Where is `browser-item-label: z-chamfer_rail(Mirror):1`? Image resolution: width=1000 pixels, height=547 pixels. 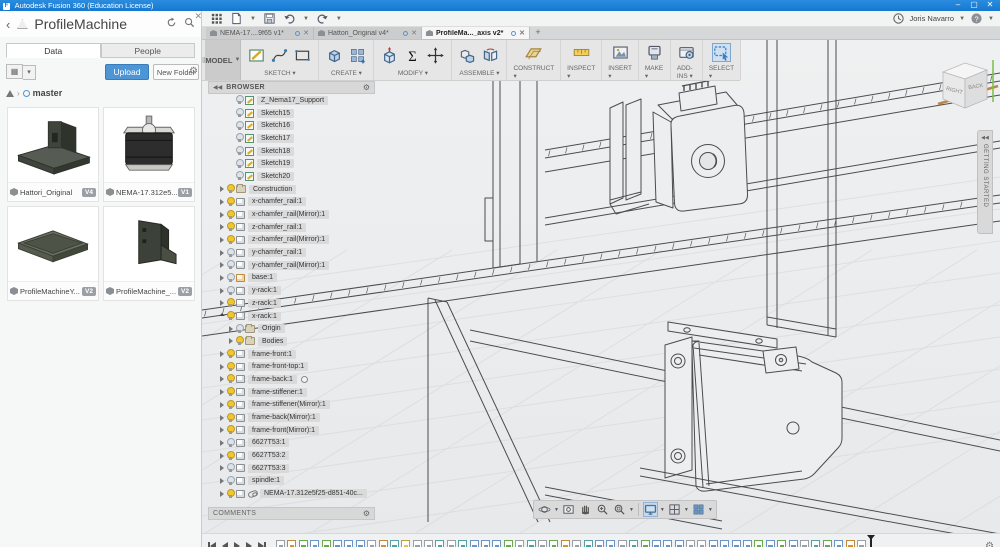 browser-item-label: z-chamfer_rail(Mirror):1 is located at coordinates (289, 240).